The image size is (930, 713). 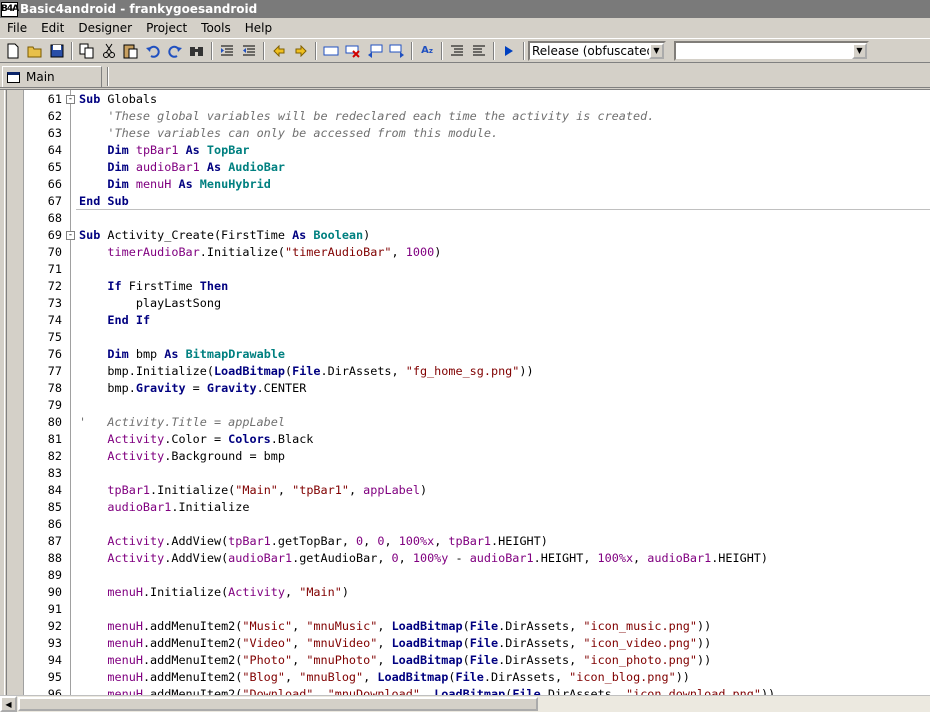 I want to click on code-text: menuH.Initialize(Activity, "Main"), so click(x=214, y=592).